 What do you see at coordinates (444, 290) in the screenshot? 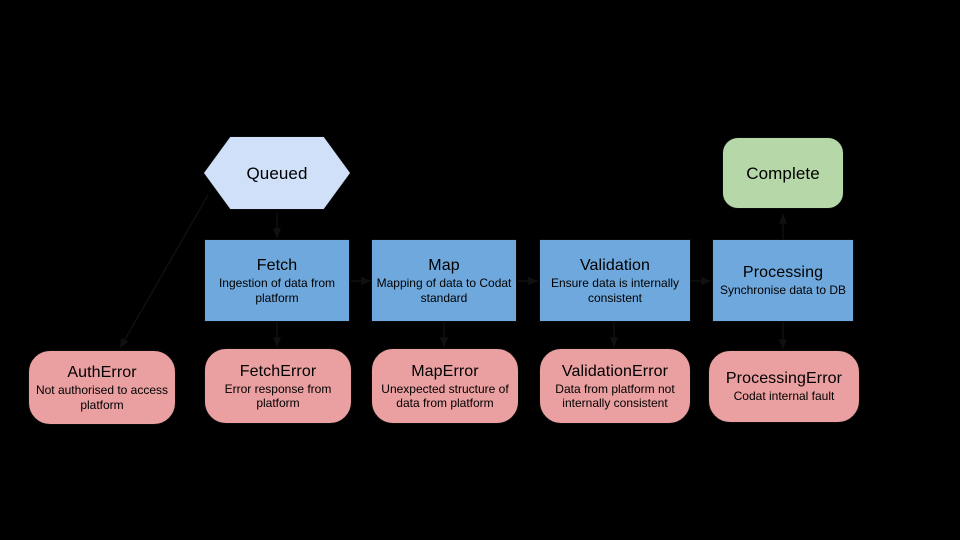
I see `stage-subtitle-map: Mapping of data to Codat standard` at bounding box center [444, 290].